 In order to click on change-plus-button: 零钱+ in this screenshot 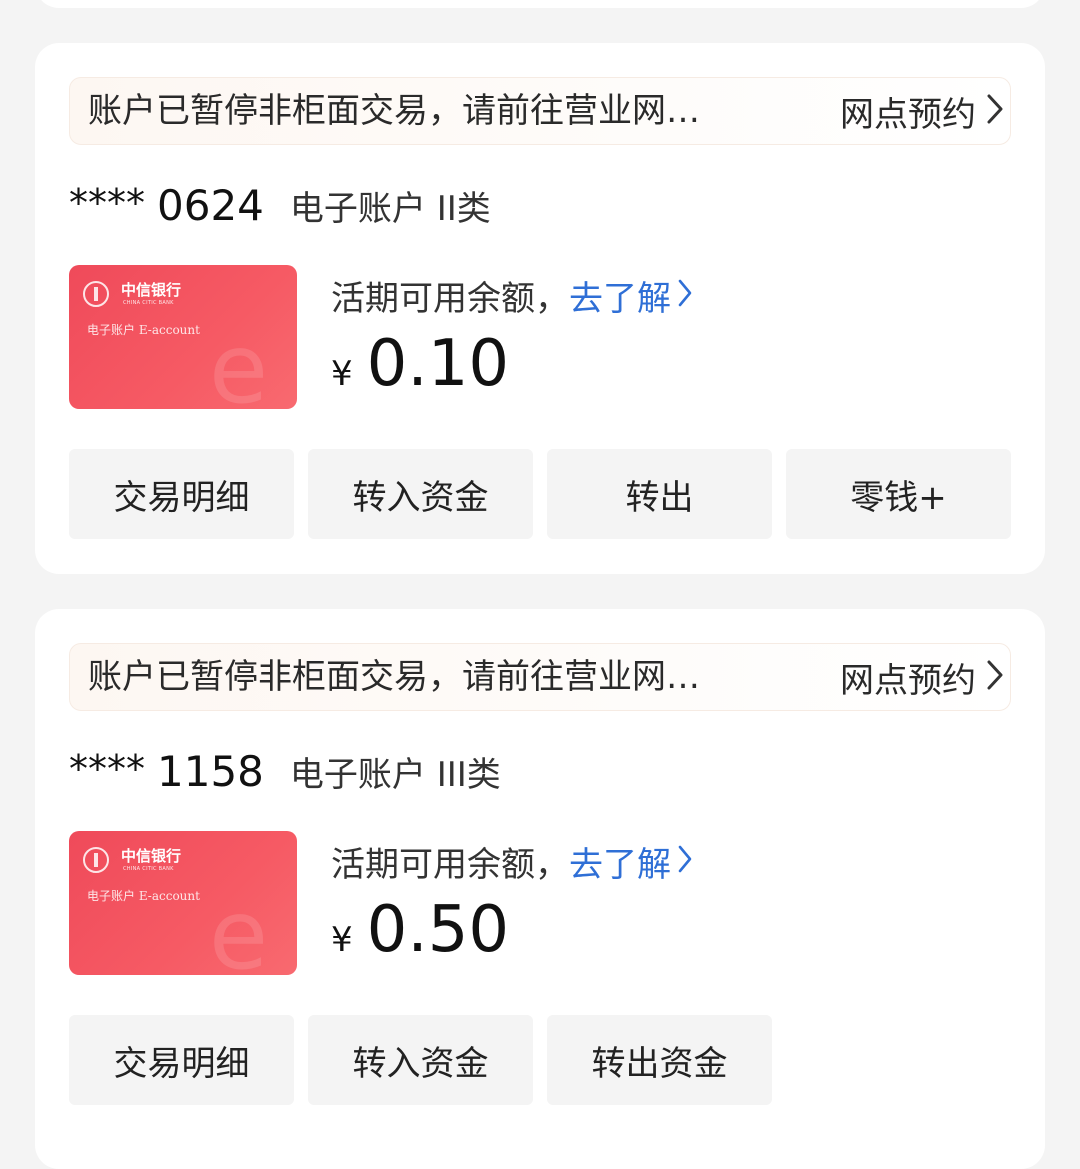, I will do `click(898, 494)`.